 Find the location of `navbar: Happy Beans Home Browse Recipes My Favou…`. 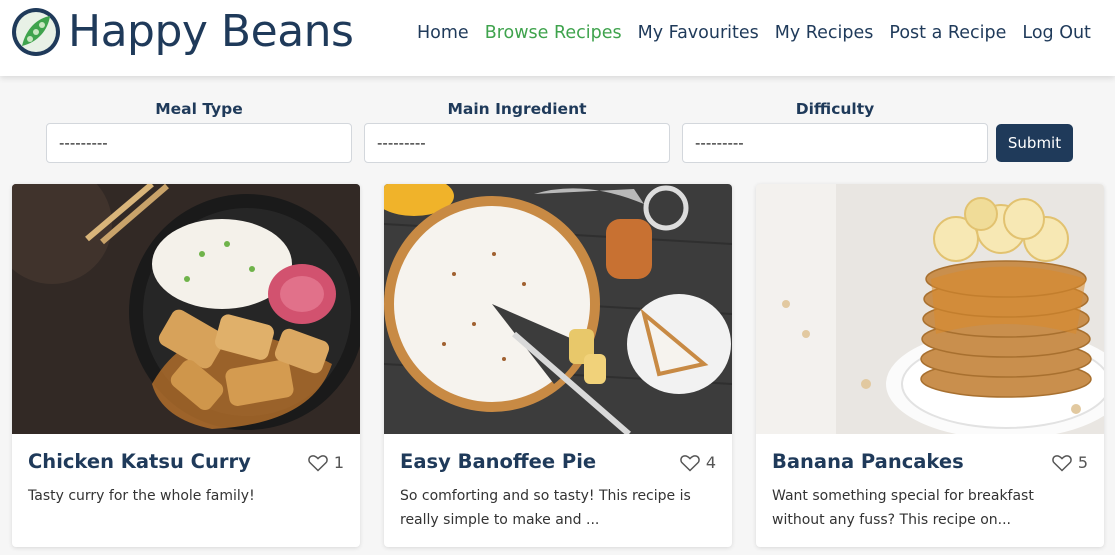

navbar: Happy Beans Home Browse Recipes My Favou… is located at coordinates (557, 38).